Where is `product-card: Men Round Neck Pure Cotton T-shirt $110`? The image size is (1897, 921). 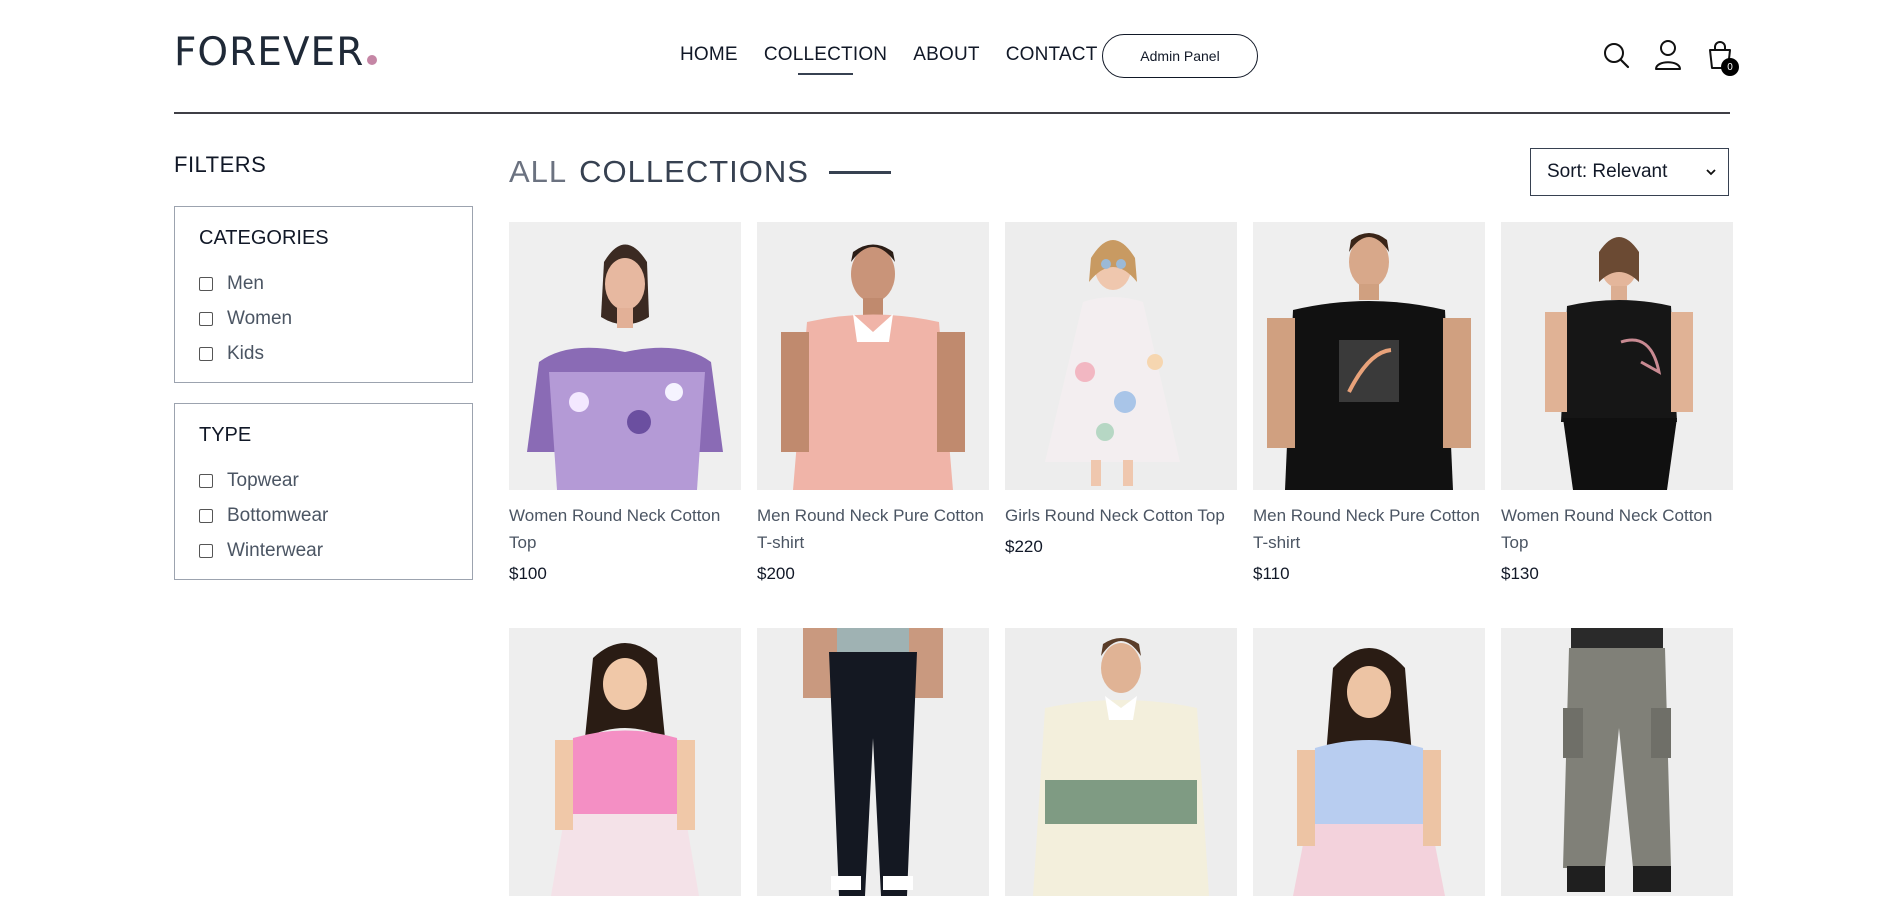 product-card: Men Round Neck Pure Cotton T-shirt $110 is located at coordinates (1369, 403).